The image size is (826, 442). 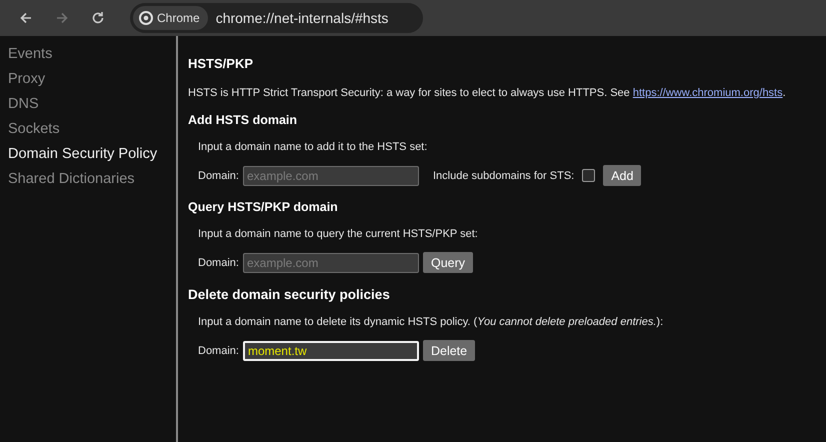 I want to click on sidebar-item: Domain Security Policy, so click(x=88, y=154).